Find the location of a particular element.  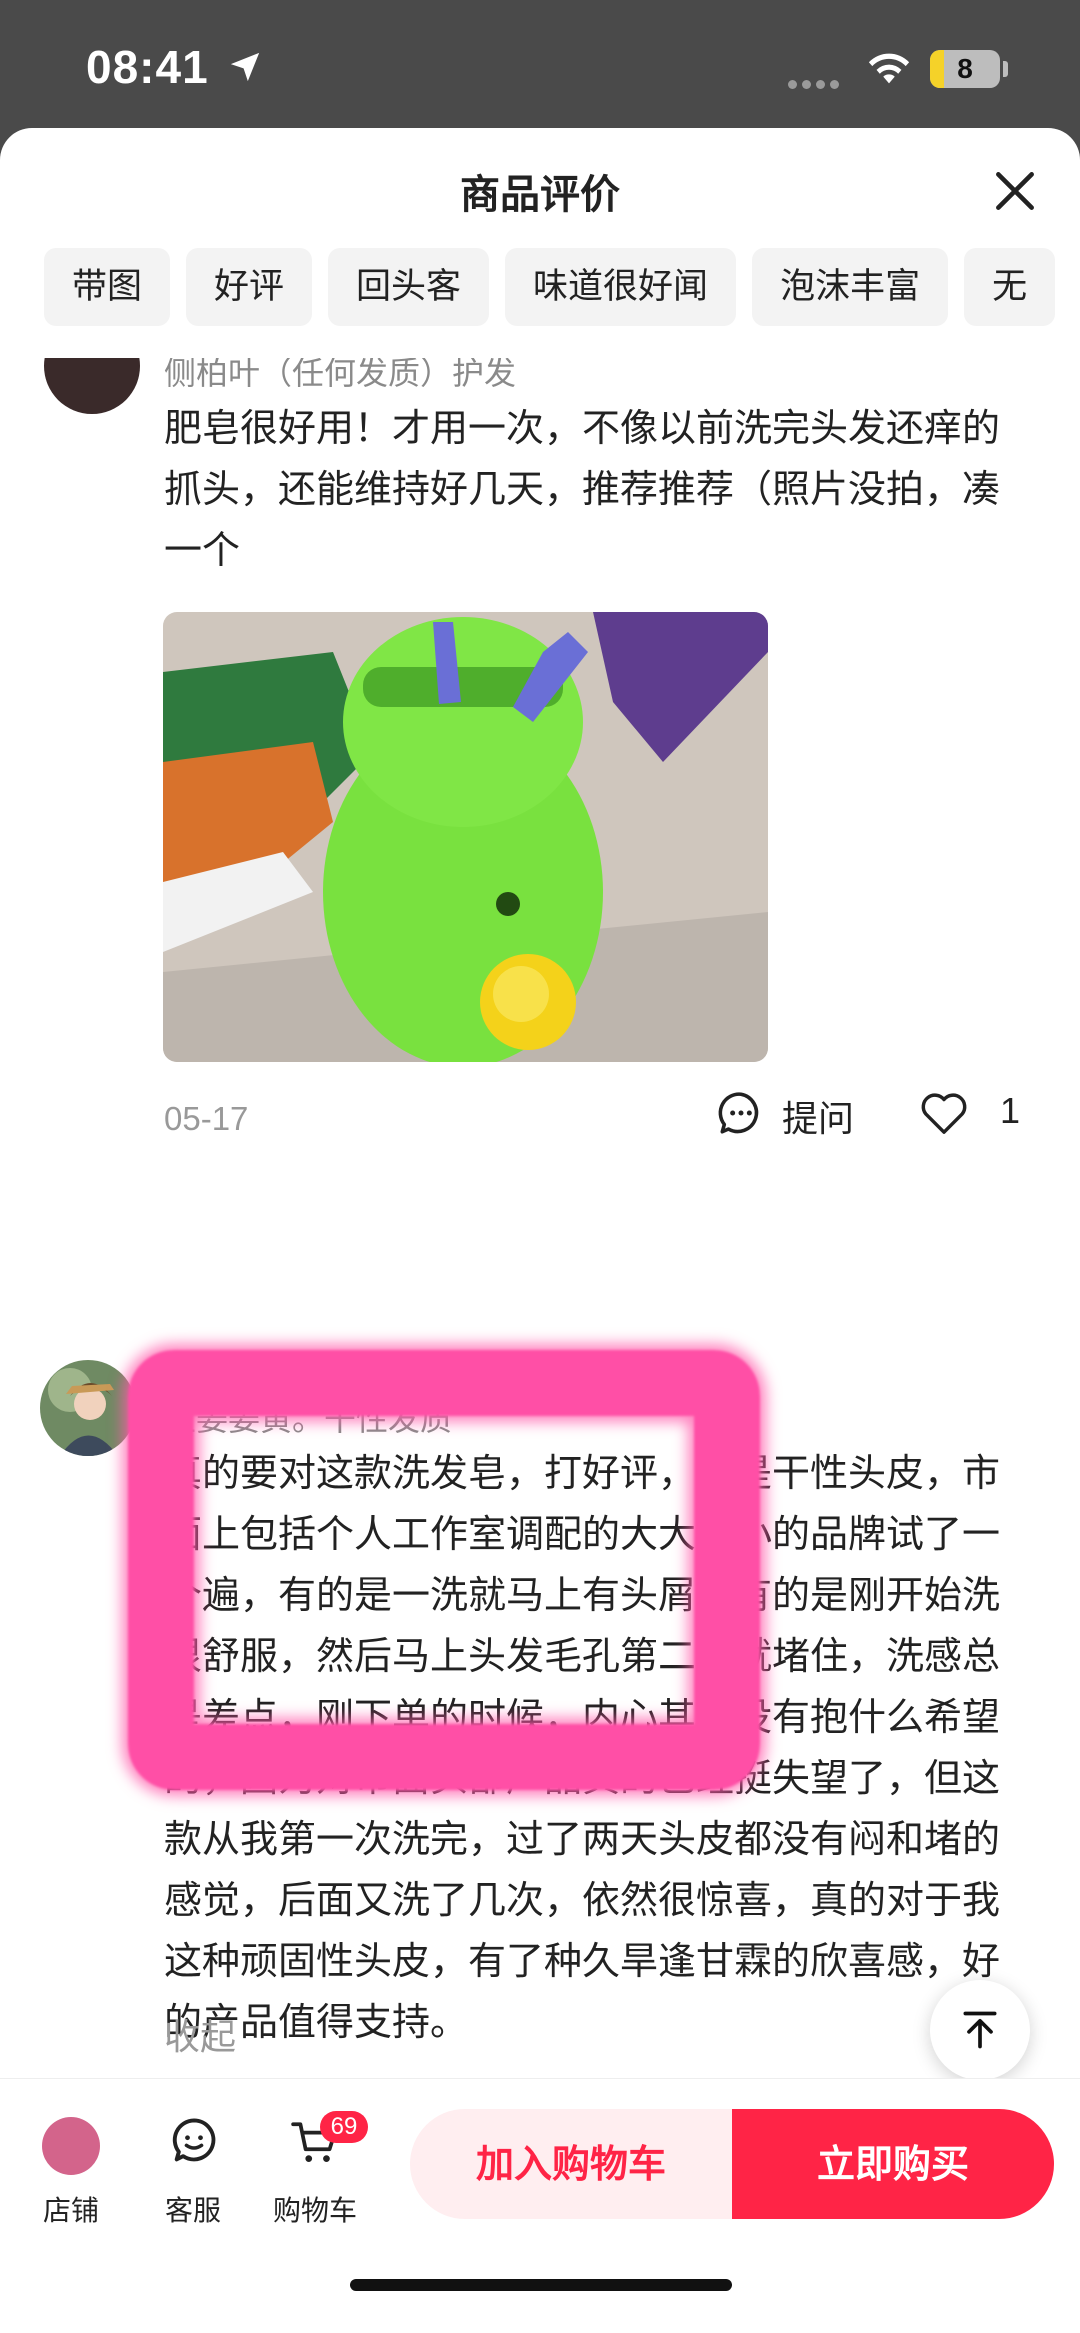

add-to-cart-button: 加入购物车 is located at coordinates (571, 2164).